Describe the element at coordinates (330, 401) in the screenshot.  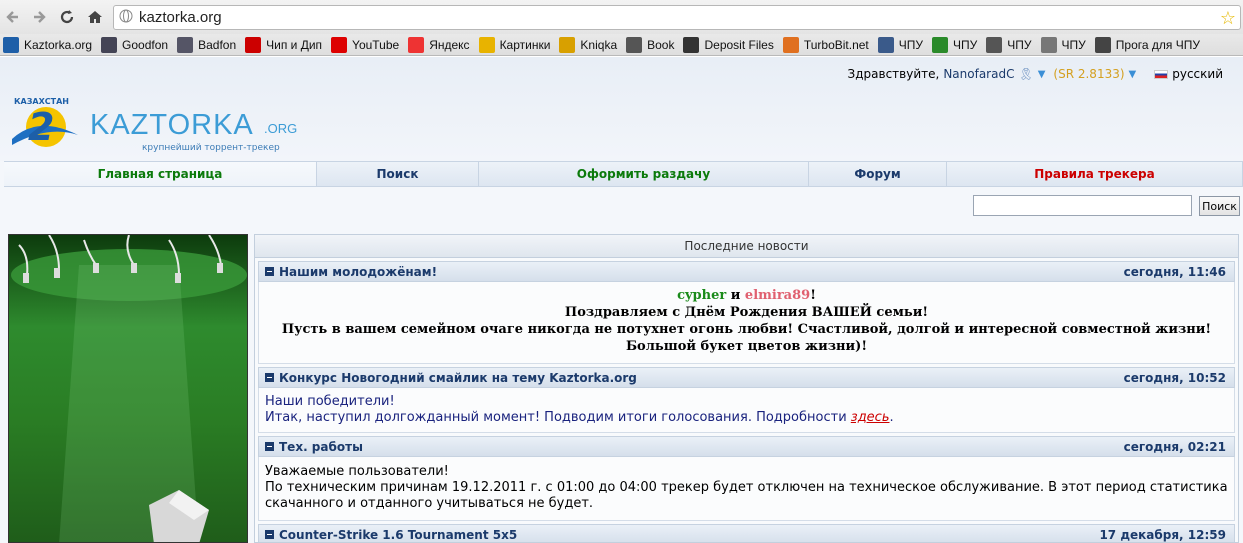
I see `news-line: Наши победители!` at that location.